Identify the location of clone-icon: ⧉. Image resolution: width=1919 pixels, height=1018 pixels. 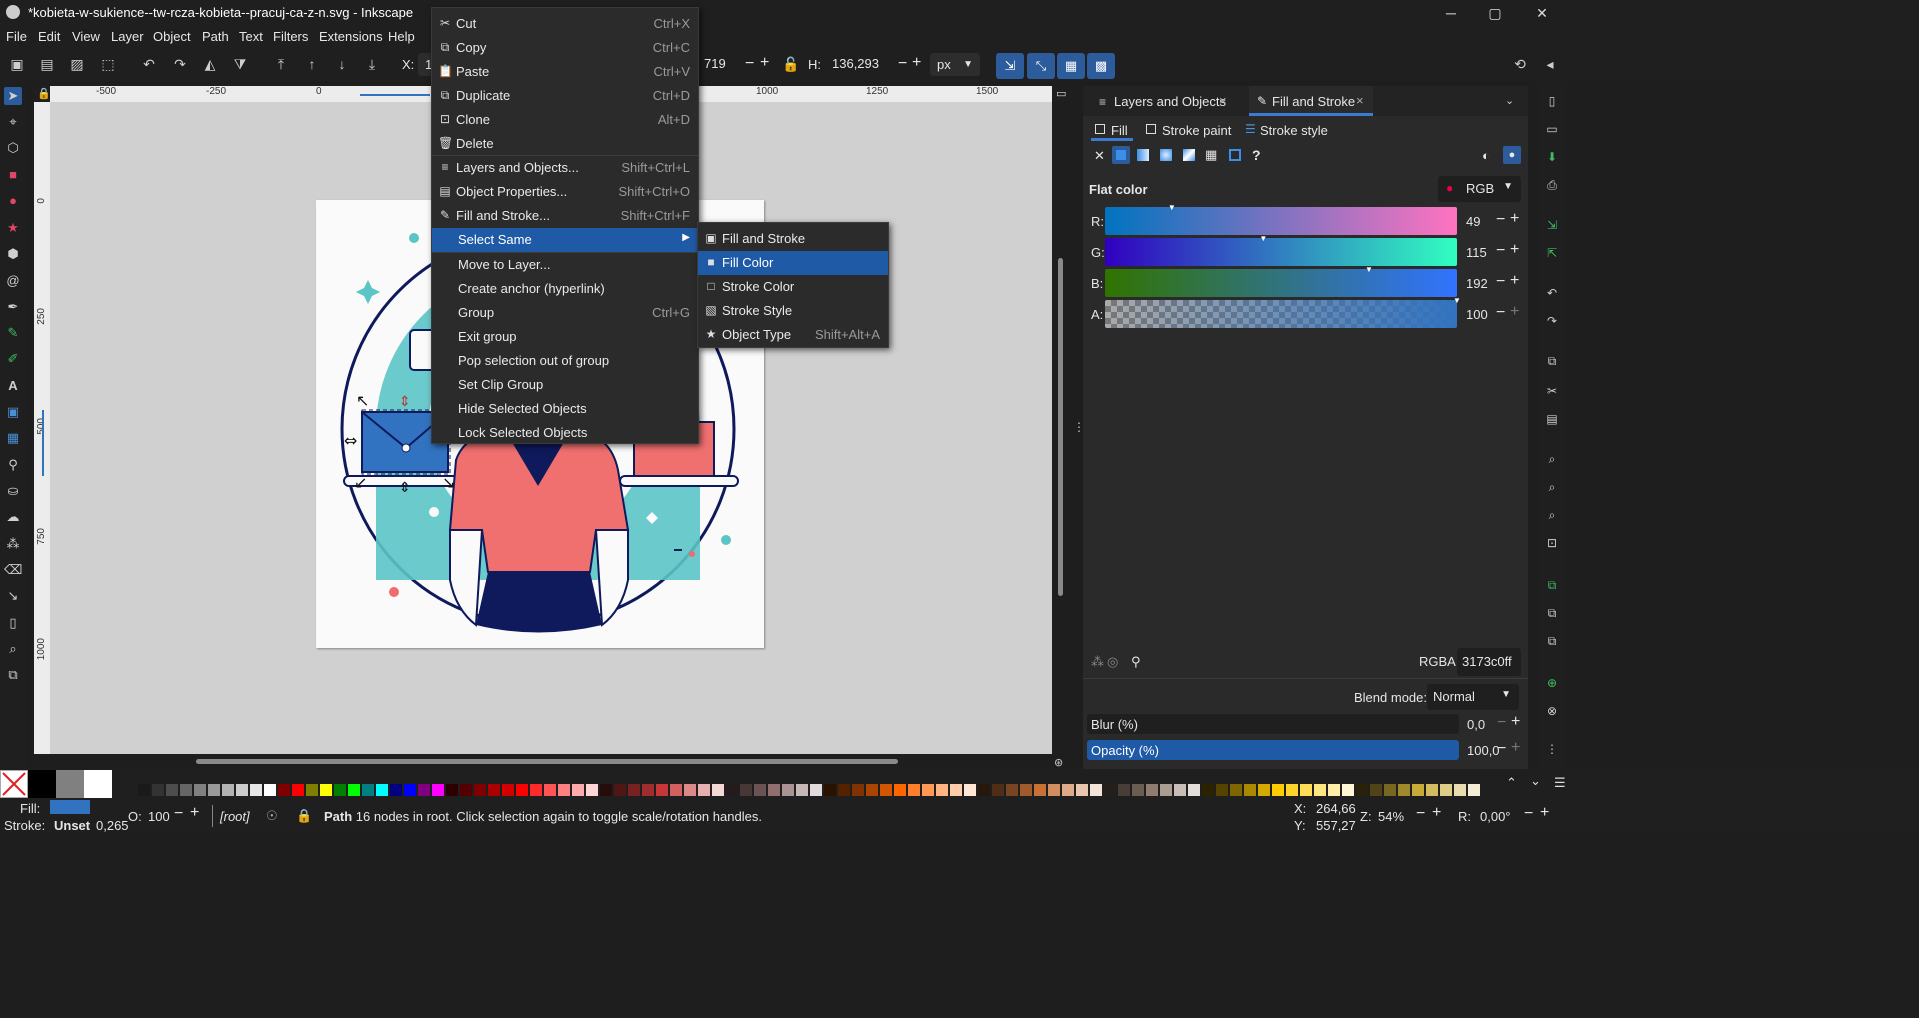
(1552, 613).